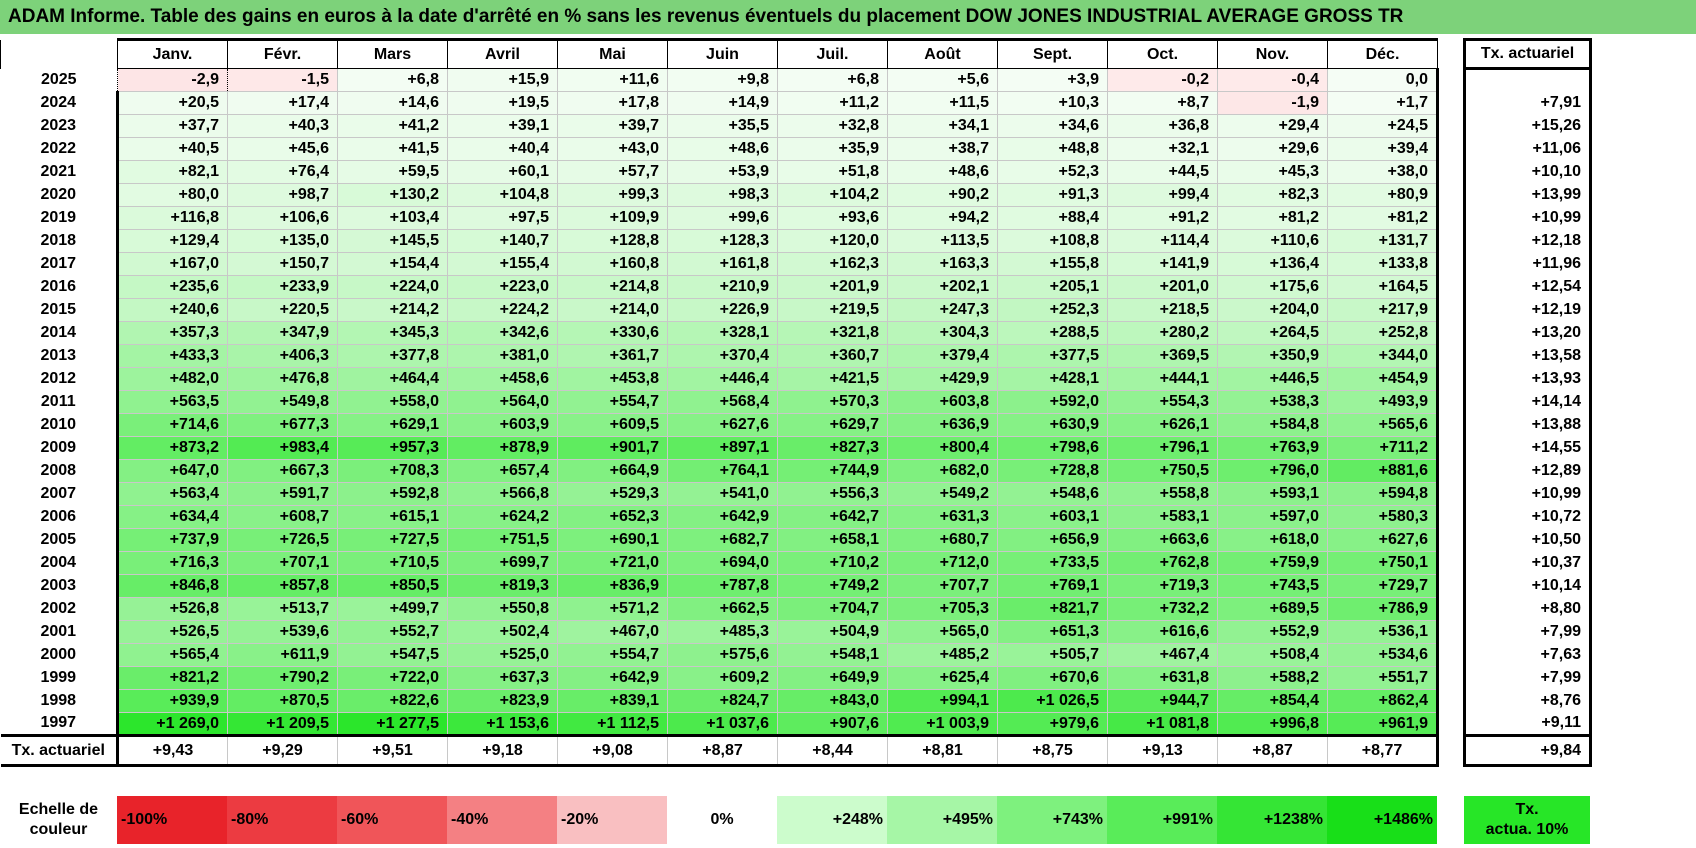 The width and height of the screenshot is (1696, 848). Describe the element at coordinates (1527, 80) in the screenshot. I see `tx-actuariel-cell` at that location.